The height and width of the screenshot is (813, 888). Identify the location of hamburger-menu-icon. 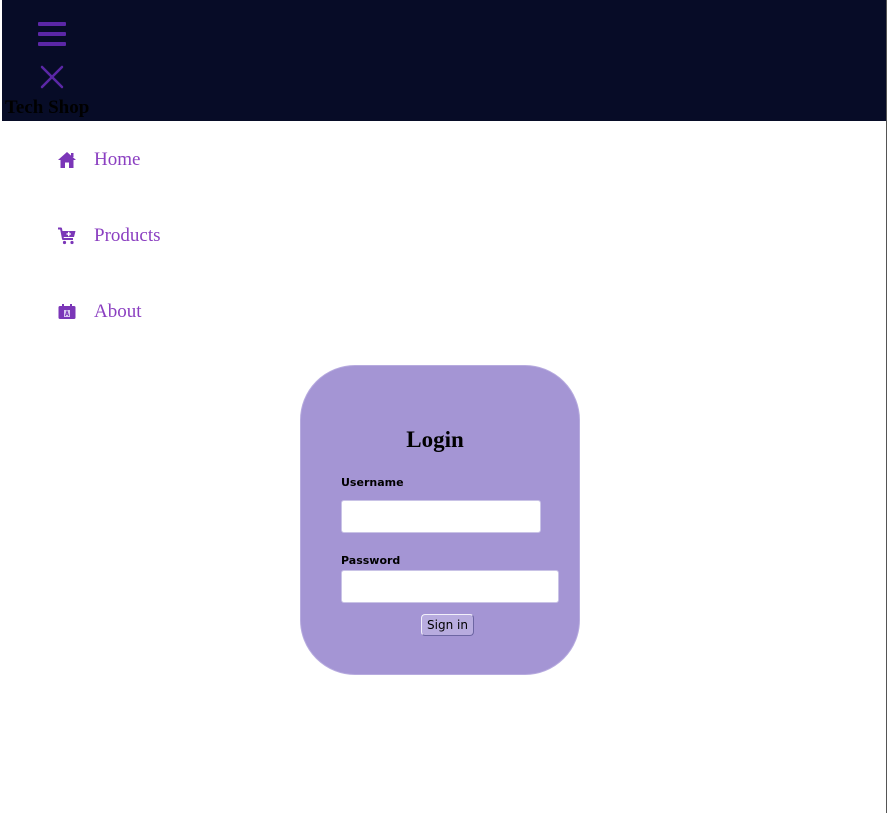
(52, 34).